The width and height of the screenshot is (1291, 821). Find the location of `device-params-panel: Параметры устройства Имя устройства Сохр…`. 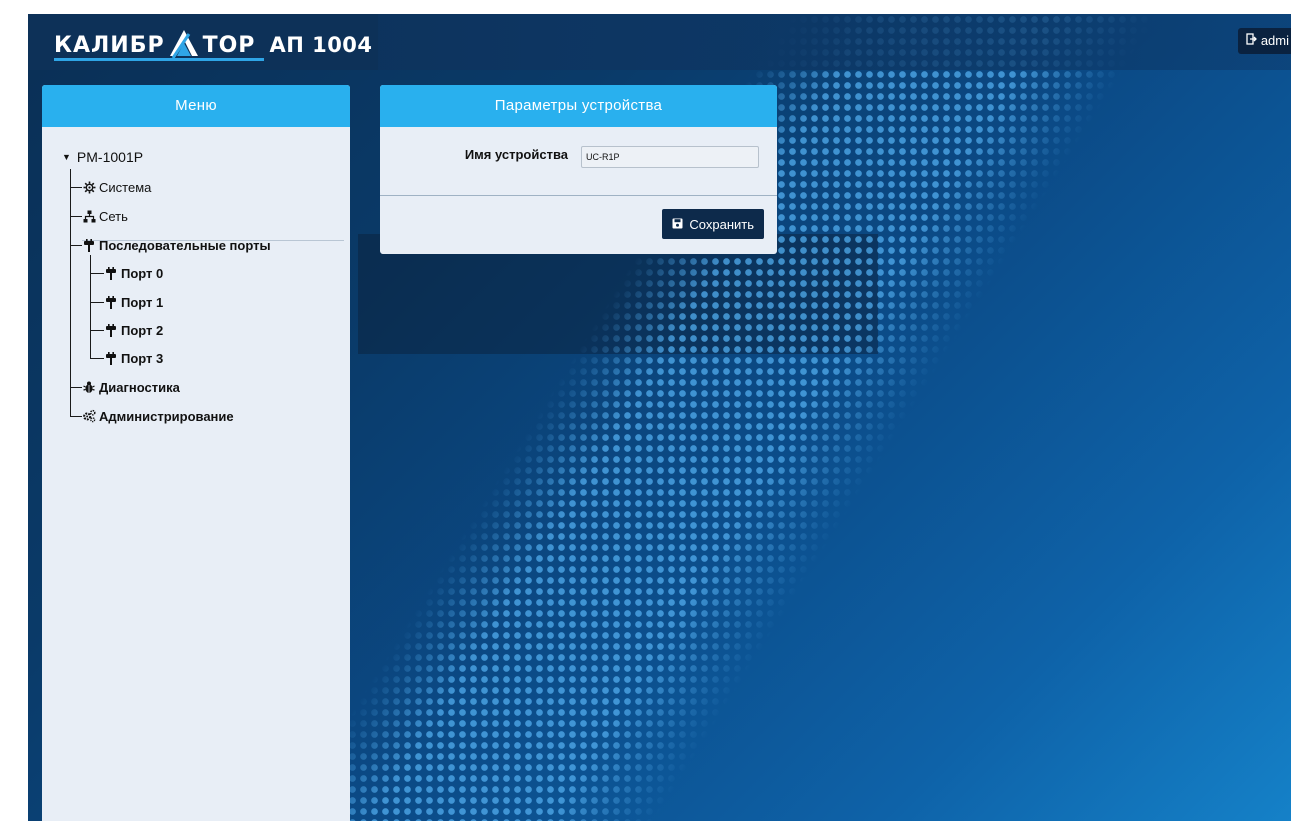

device-params-panel: Параметры устройства Имя устройства Сохр… is located at coordinates (578, 169).